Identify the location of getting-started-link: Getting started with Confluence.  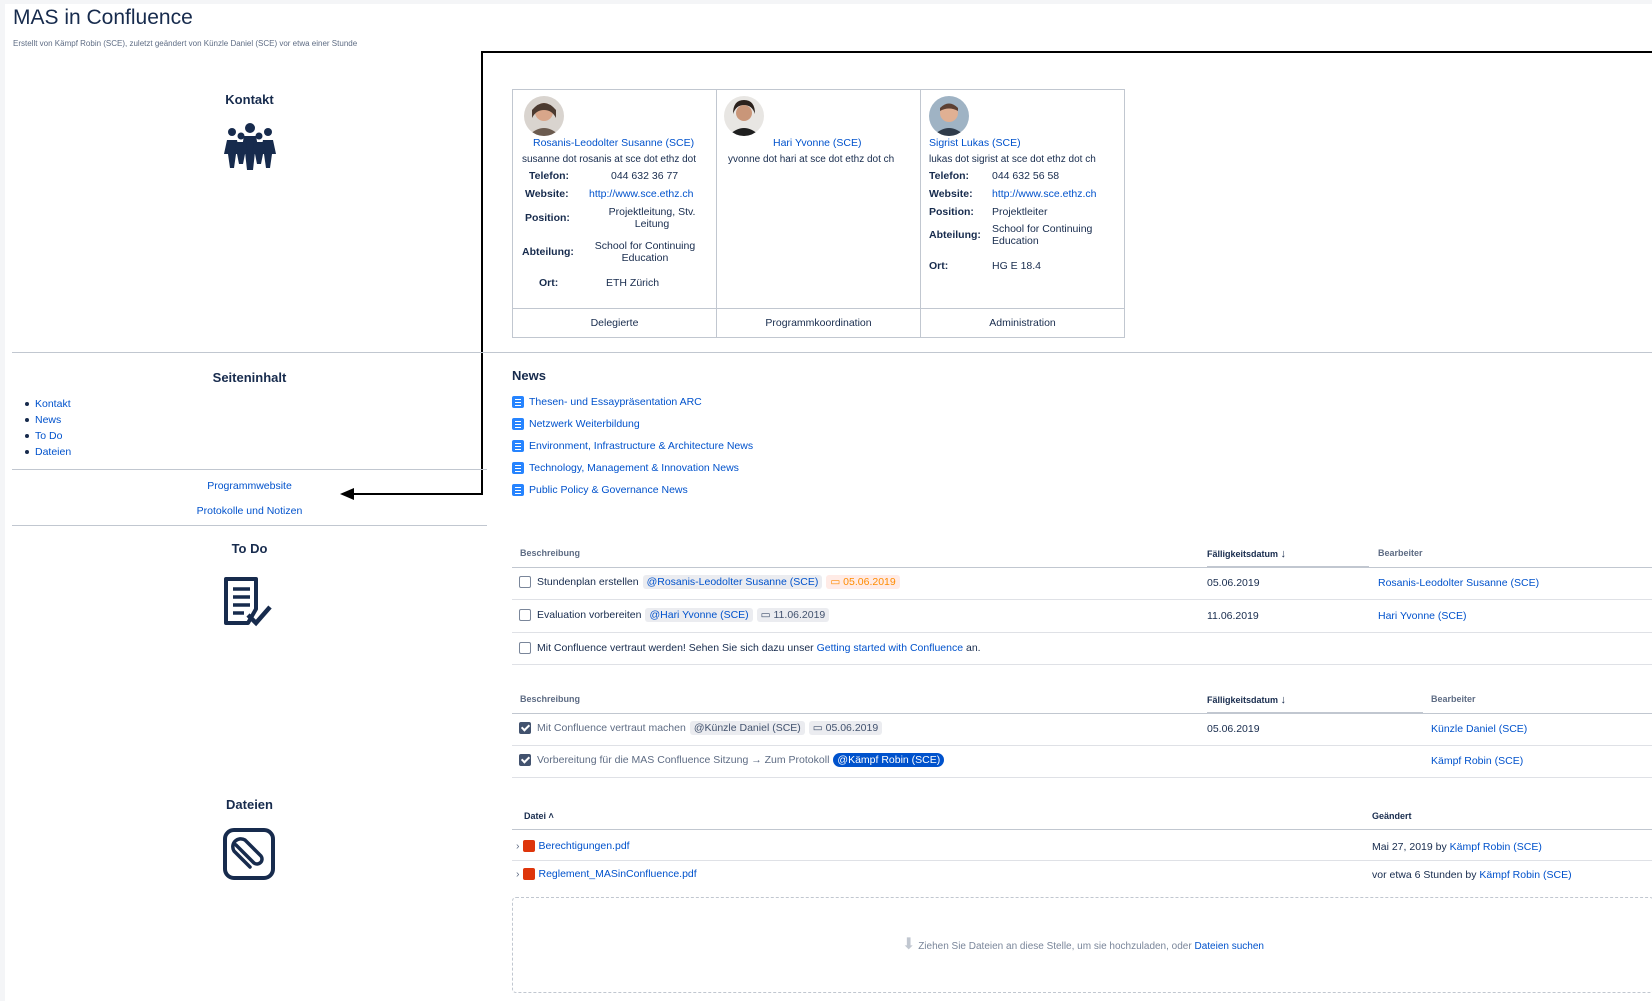
(890, 648).